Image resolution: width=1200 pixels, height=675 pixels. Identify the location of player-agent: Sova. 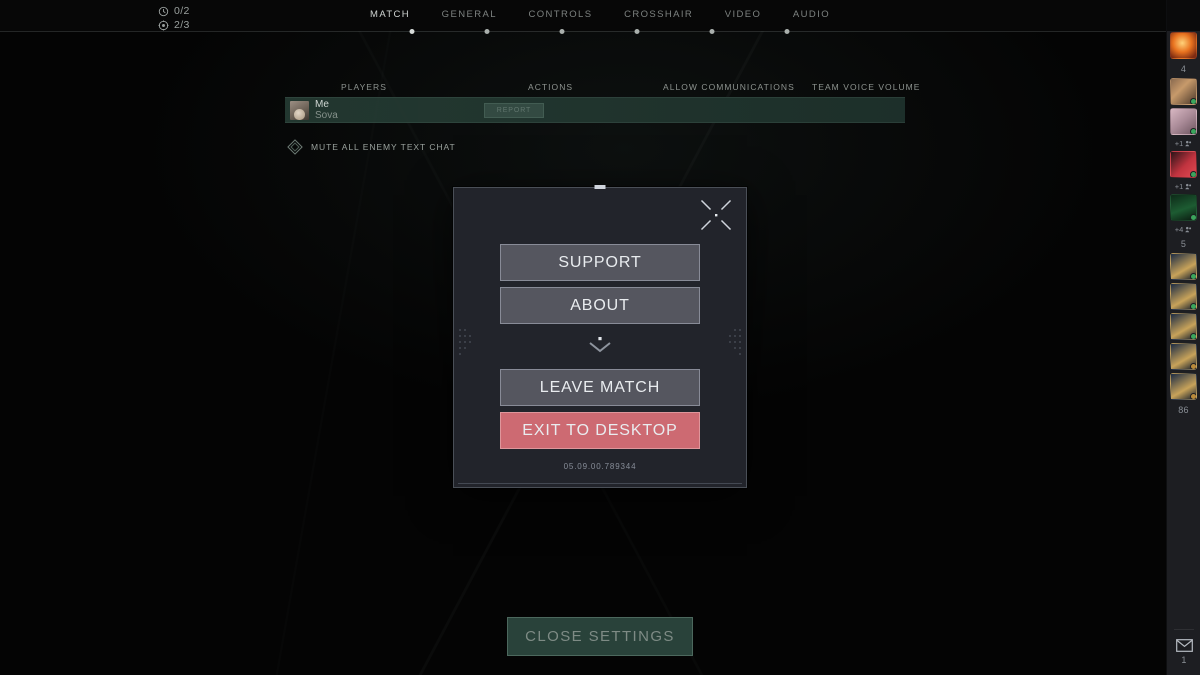
(326, 115).